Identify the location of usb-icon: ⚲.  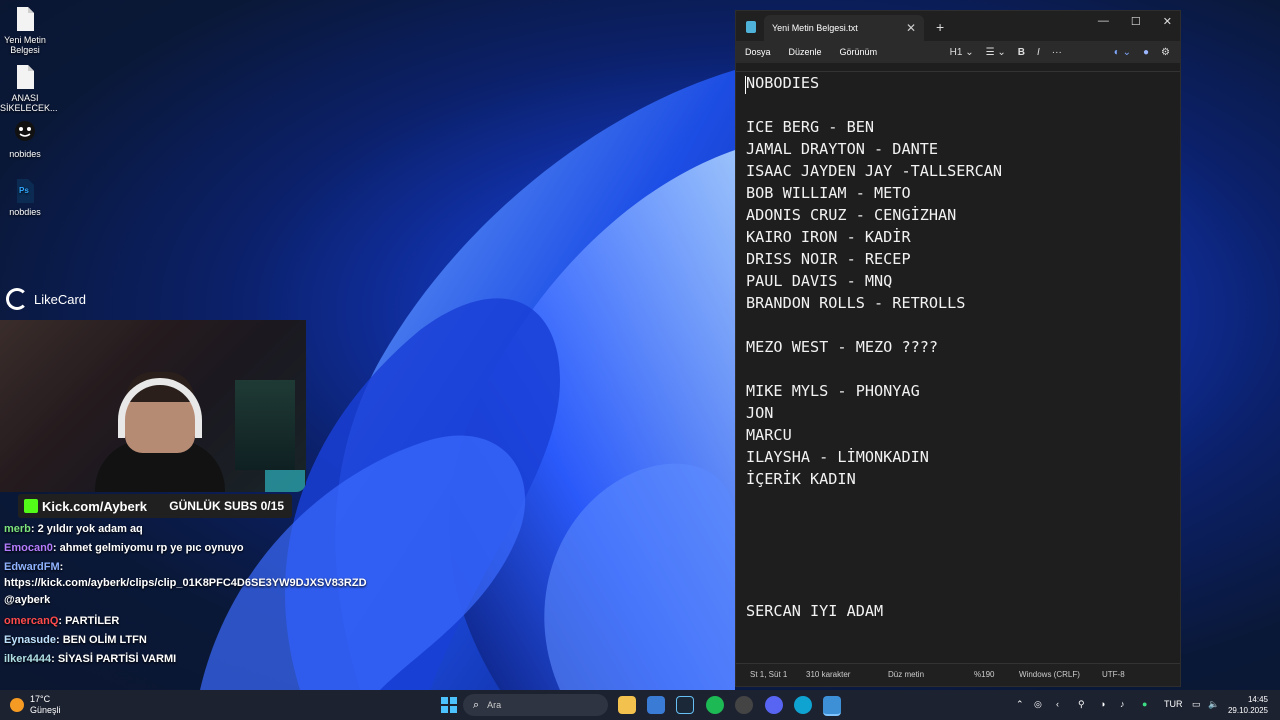
(1081, 704).